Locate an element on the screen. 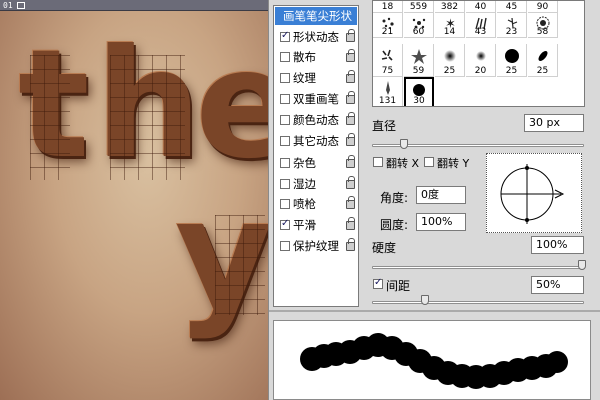 The height and width of the screenshot is (400, 600). flip-y-checkbox is located at coordinates (429, 162).